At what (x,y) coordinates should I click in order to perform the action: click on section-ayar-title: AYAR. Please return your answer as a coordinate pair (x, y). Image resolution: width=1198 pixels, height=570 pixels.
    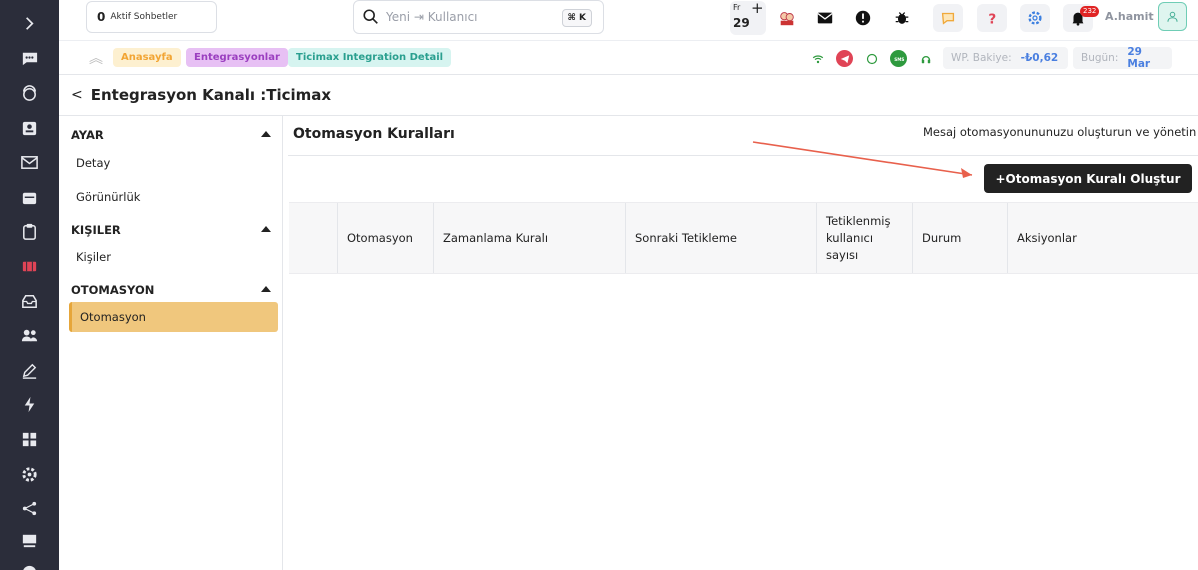
    Looking at the image, I should click on (87, 135).